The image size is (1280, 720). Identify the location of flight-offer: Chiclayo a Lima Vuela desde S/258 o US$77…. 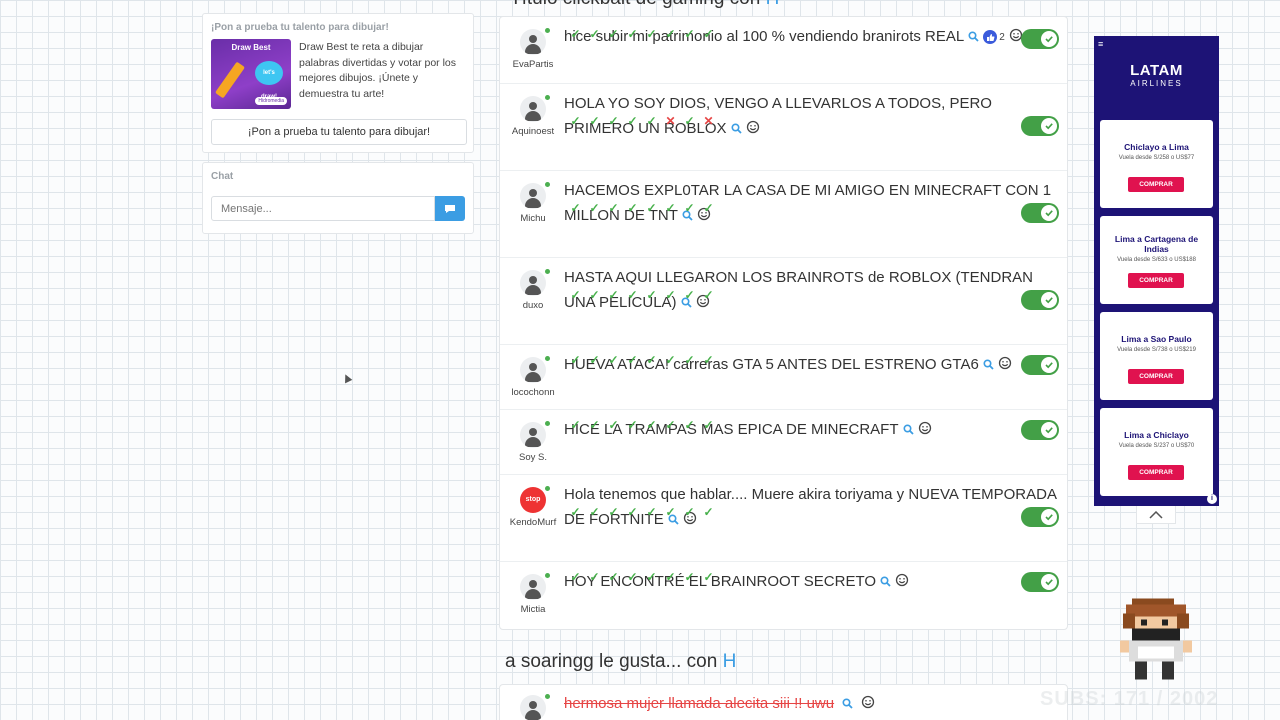
(1156, 164).